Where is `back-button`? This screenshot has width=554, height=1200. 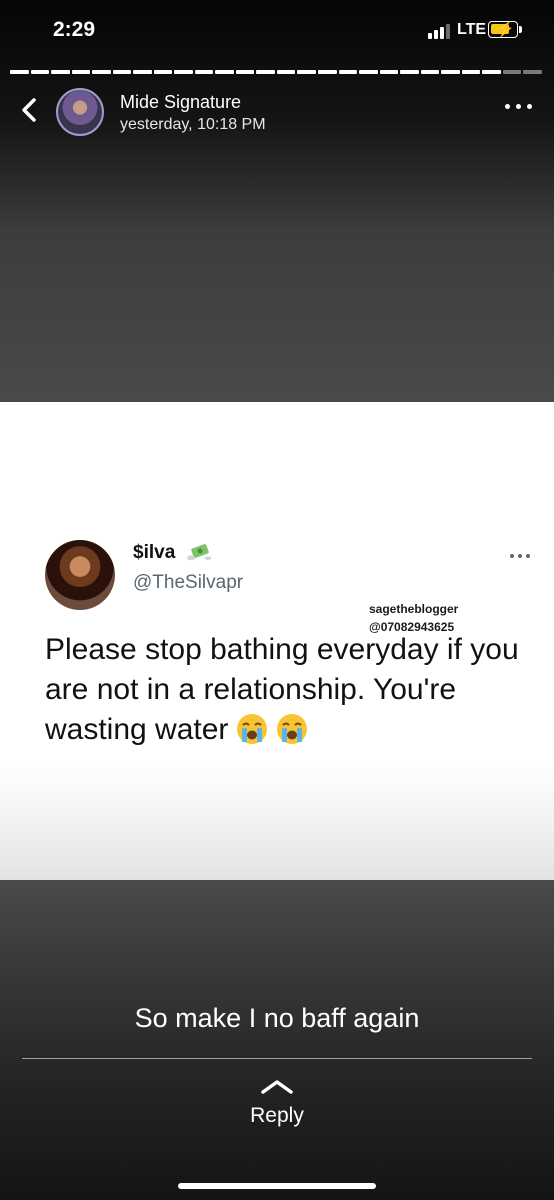 back-button is located at coordinates (30, 110).